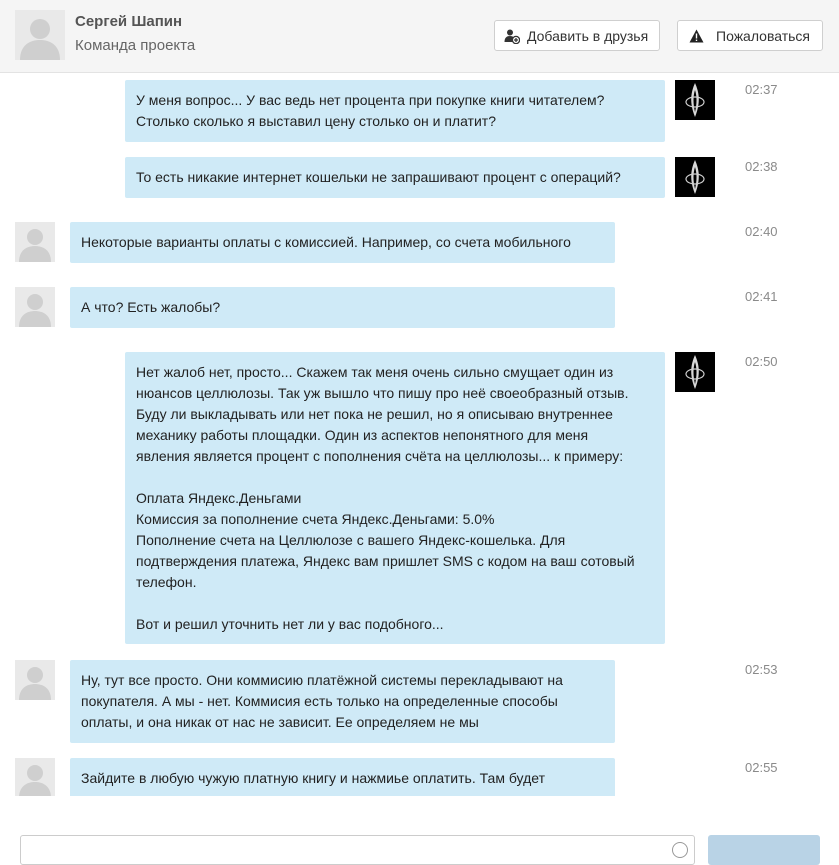  I want to click on contact-subtitle: Команда проекта, so click(135, 45).